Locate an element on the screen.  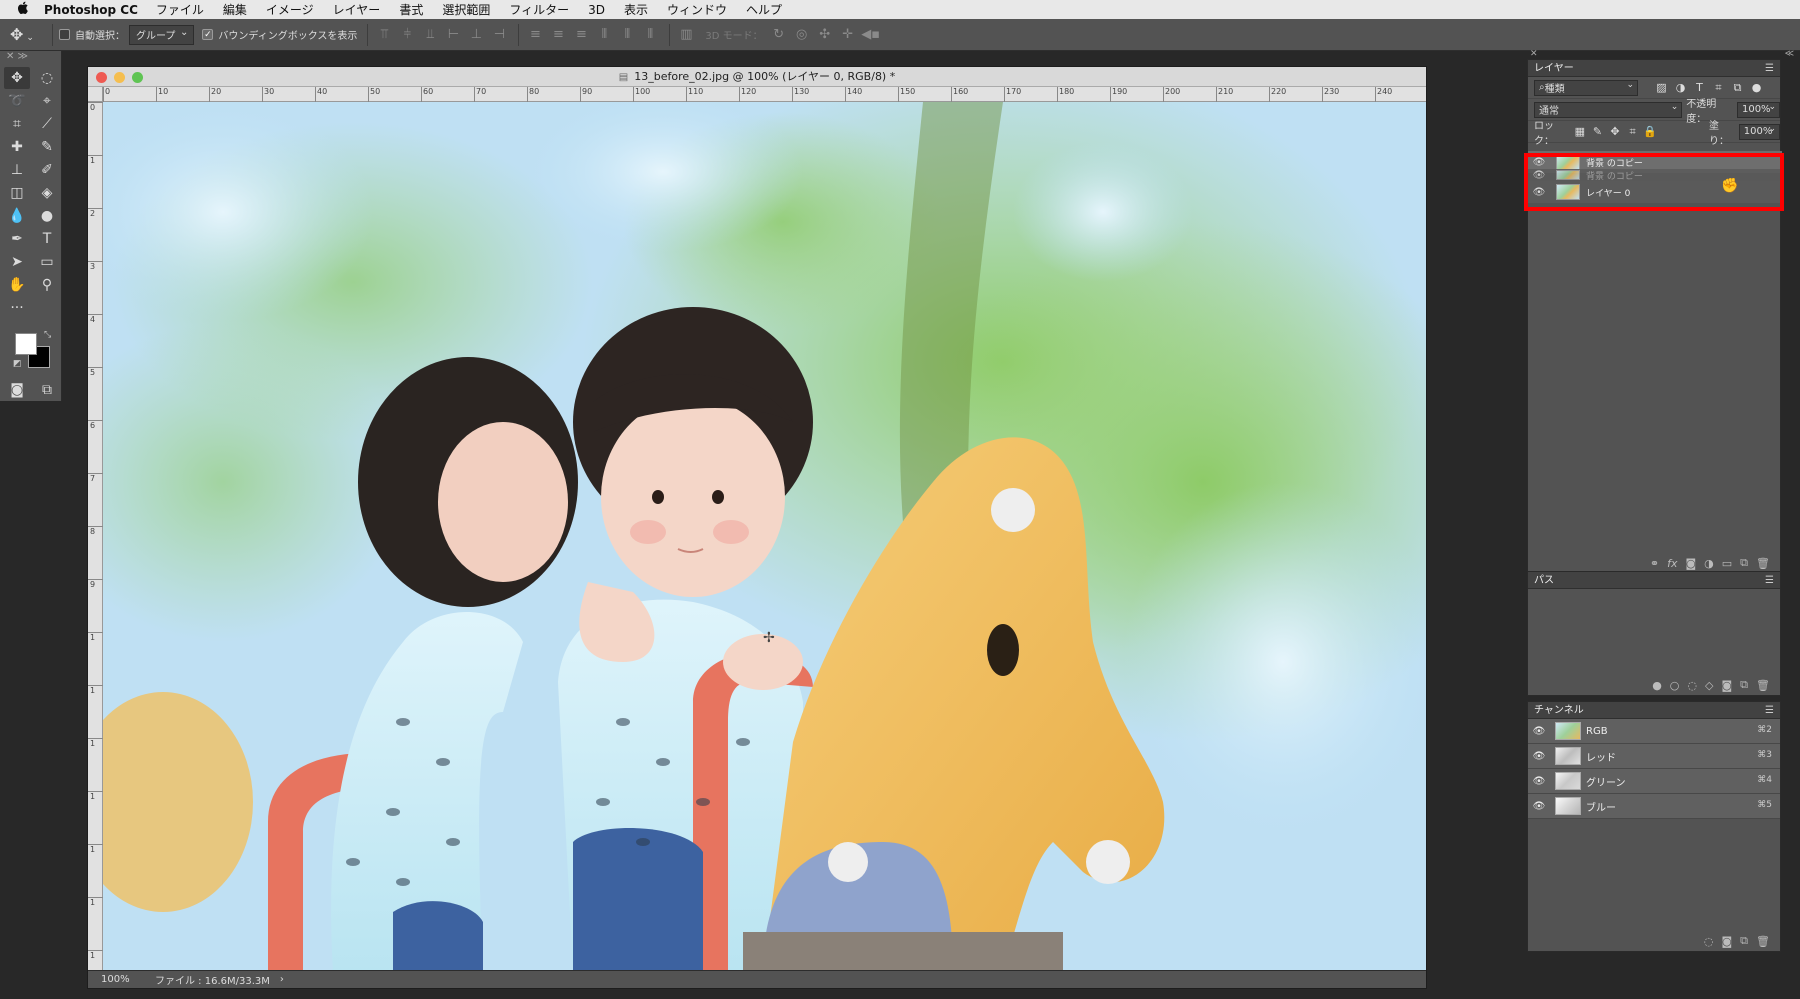
roll-3d-icon: ◎ is located at coordinates (802, 35).